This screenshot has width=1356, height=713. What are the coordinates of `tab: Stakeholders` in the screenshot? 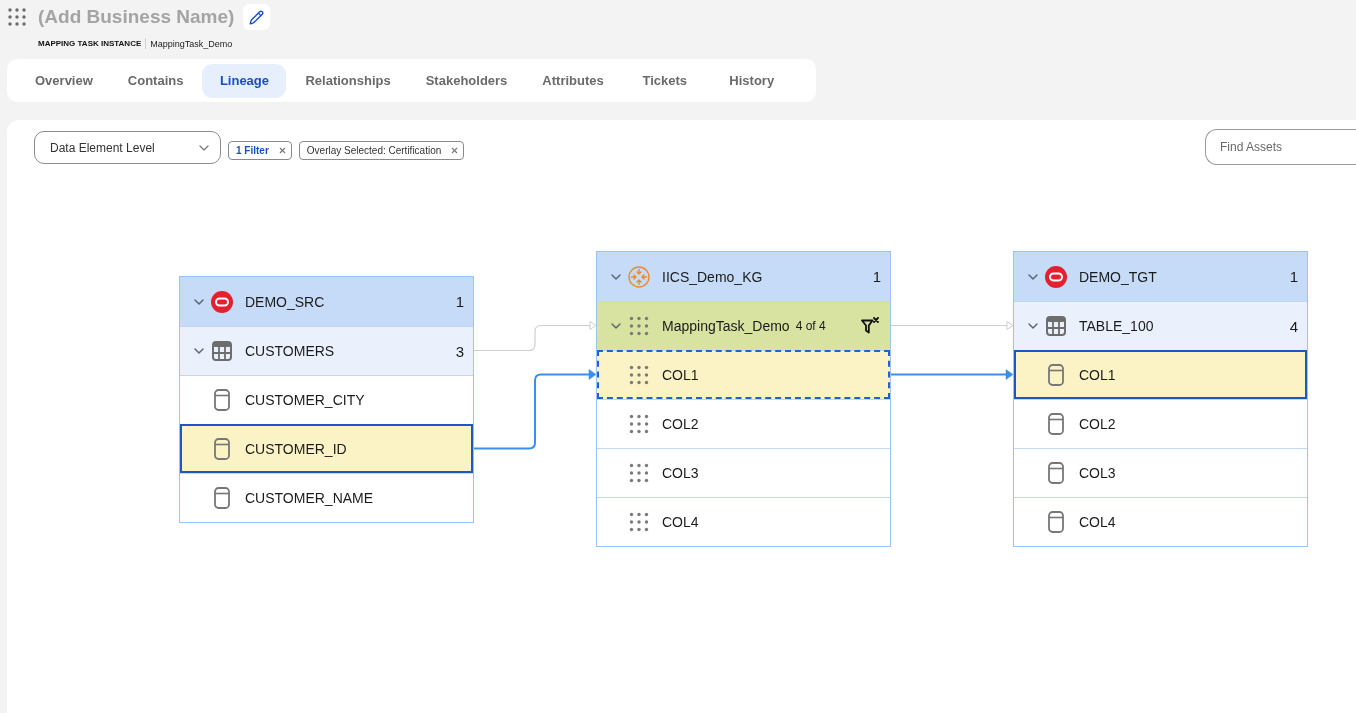 It's located at (466, 80).